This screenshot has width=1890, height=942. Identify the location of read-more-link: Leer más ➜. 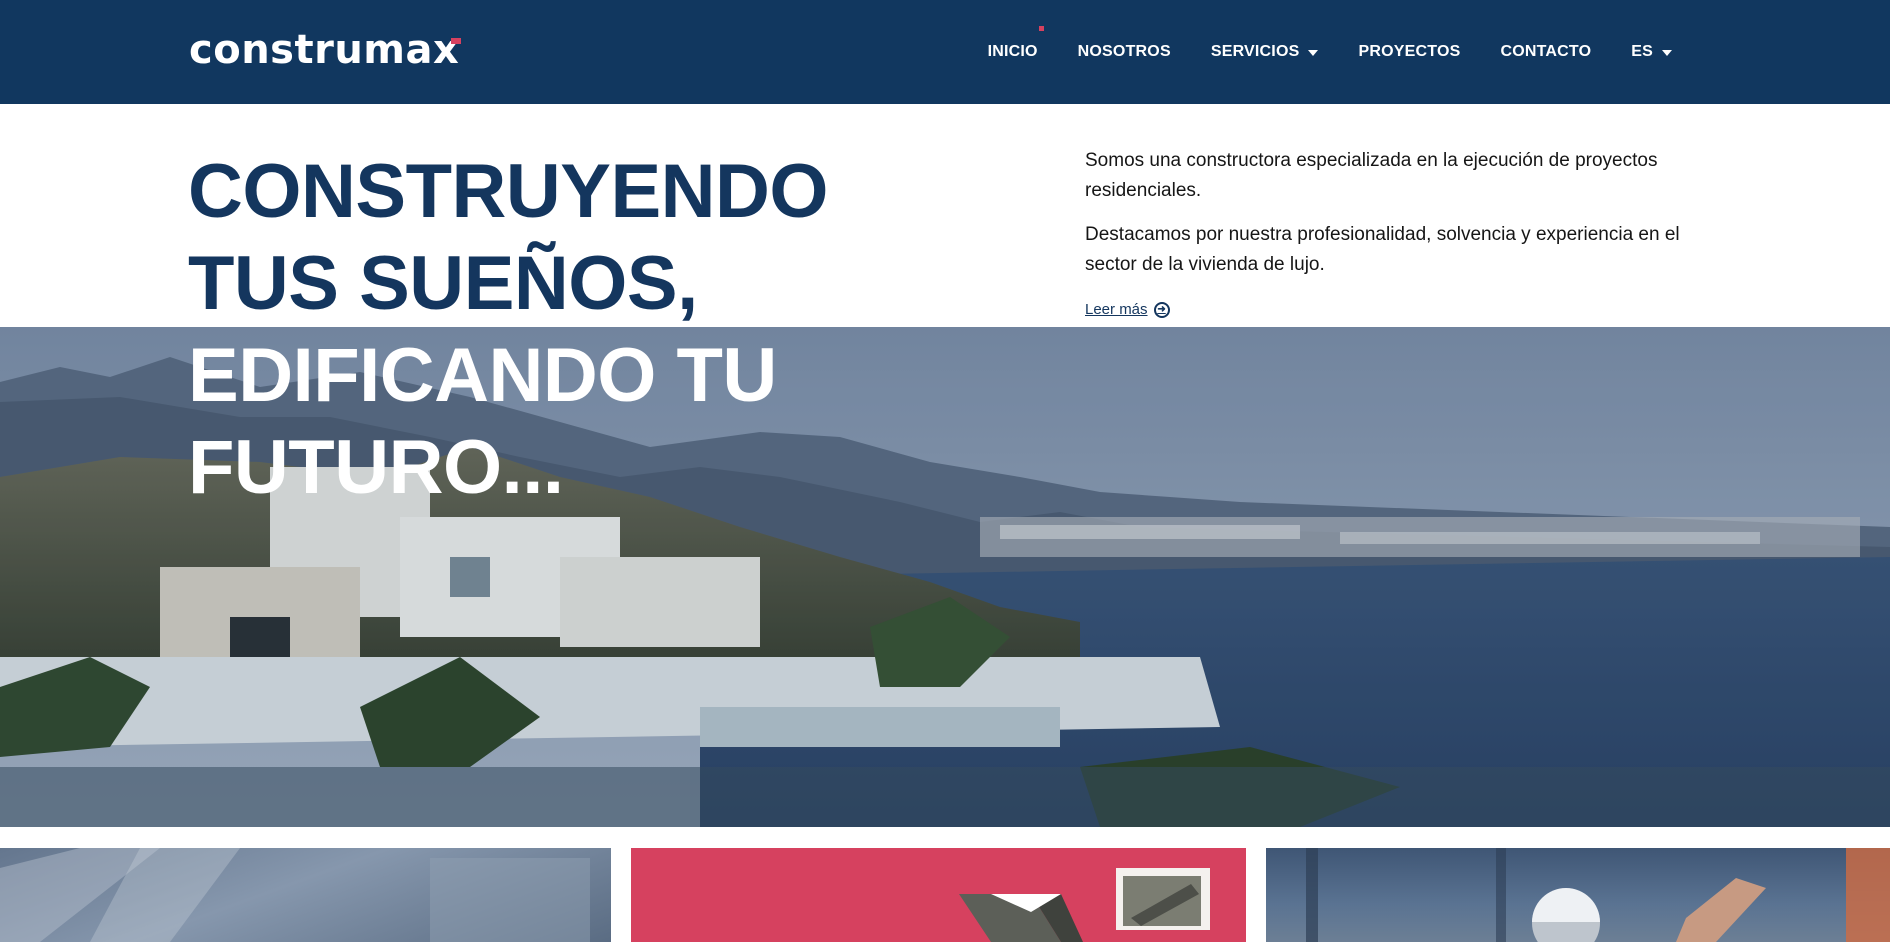
(1127, 310).